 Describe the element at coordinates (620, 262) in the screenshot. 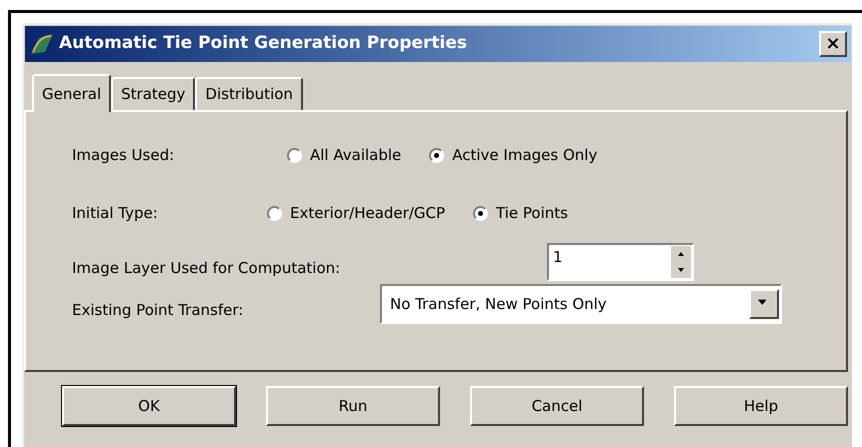

I see `spin-field: 1` at that location.